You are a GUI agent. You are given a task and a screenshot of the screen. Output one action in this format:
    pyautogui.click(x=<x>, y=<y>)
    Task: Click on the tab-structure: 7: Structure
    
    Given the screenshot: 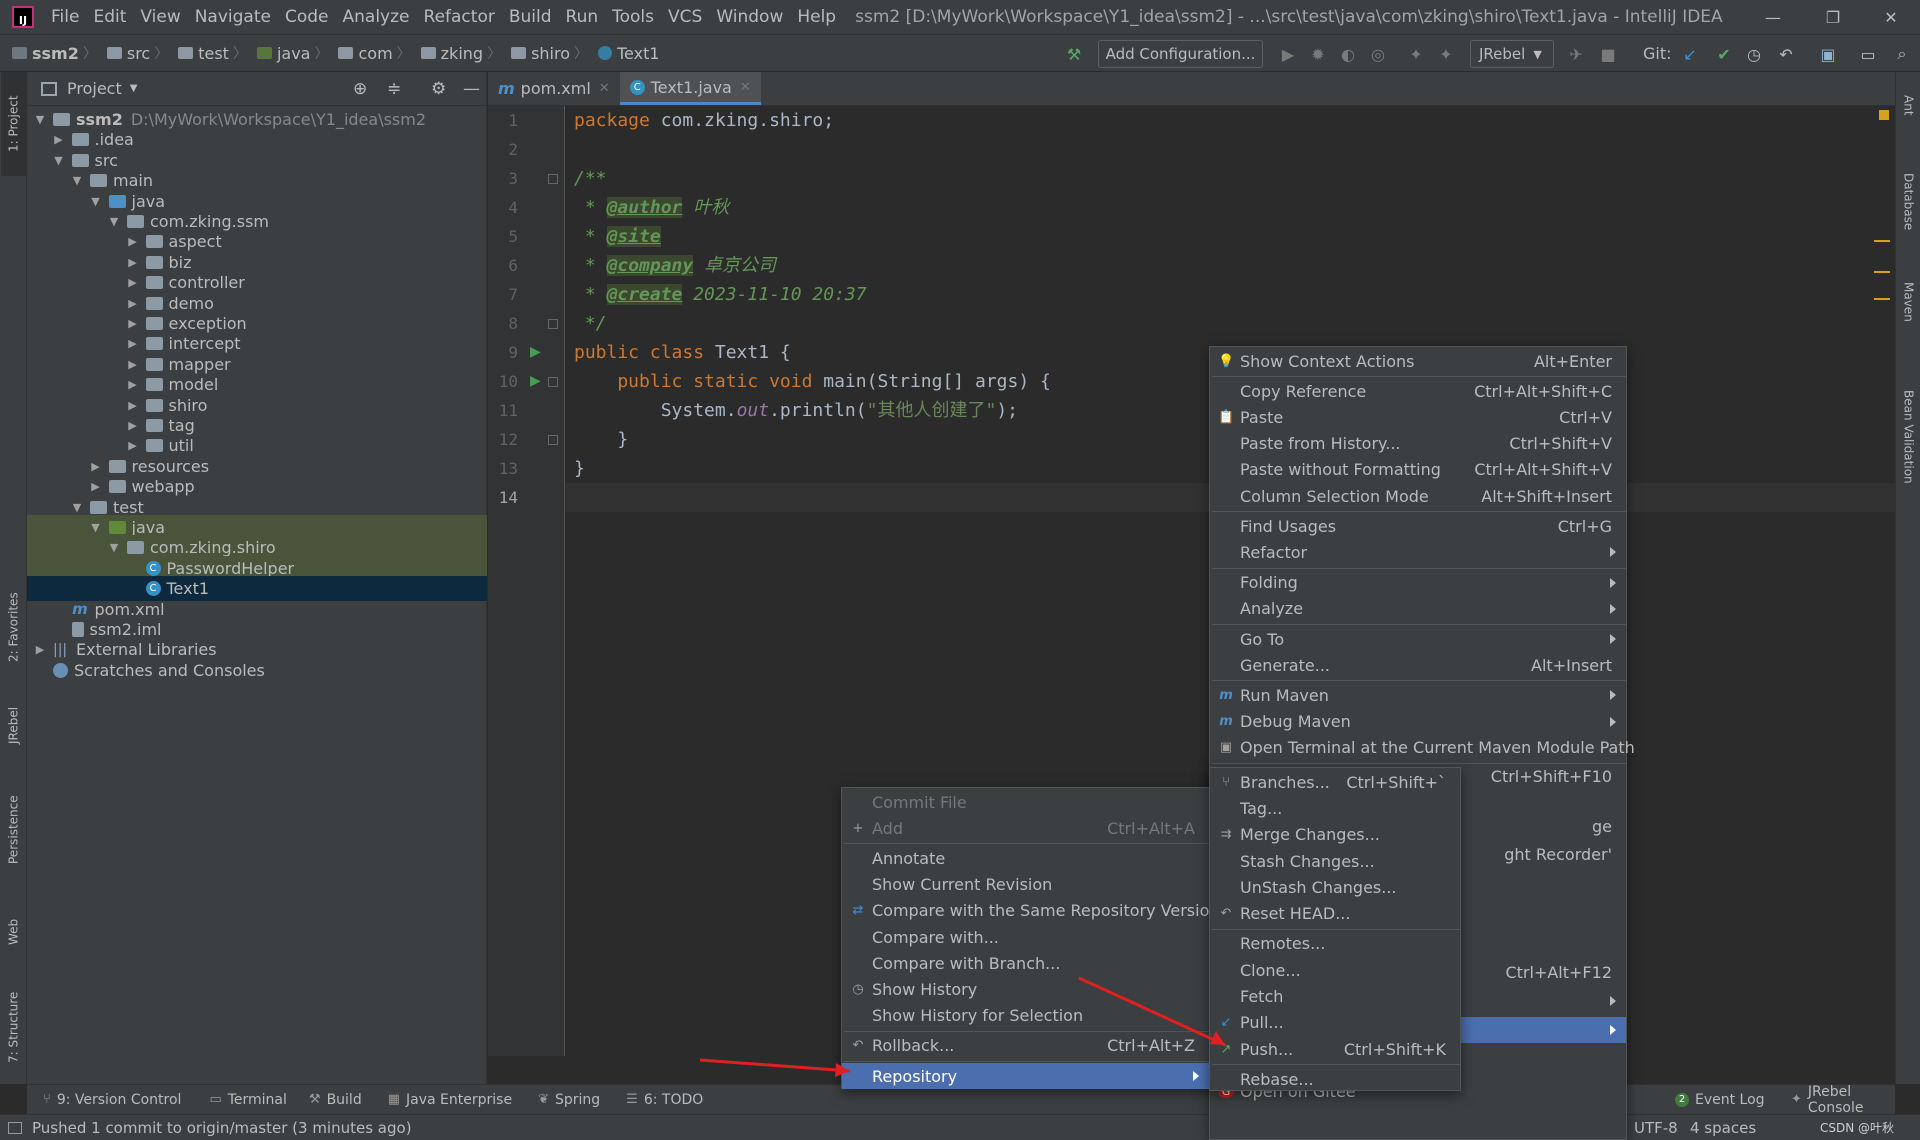 What is the action you would take?
    pyautogui.click(x=13, y=1027)
    